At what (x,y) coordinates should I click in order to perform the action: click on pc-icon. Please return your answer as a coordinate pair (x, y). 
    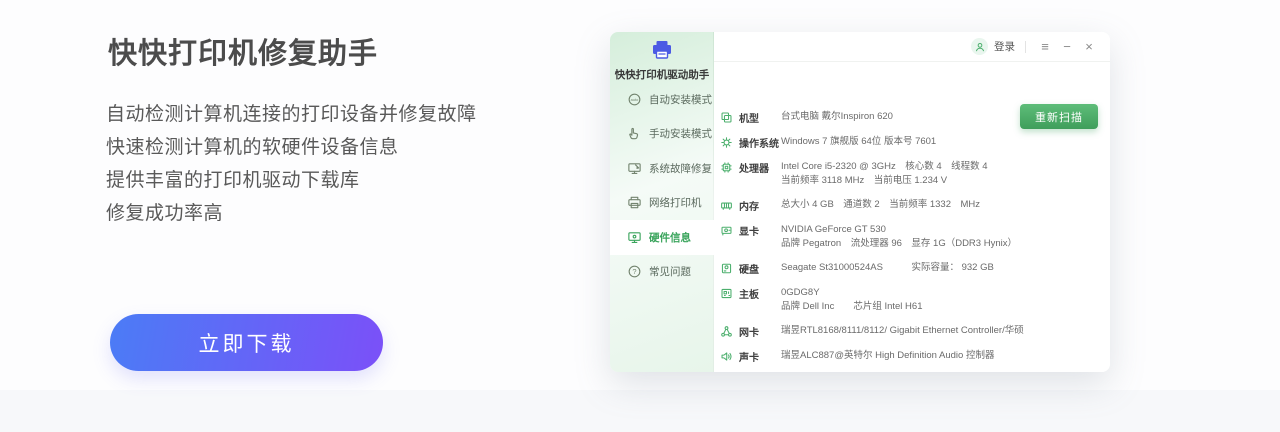
    Looking at the image, I should click on (726, 117).